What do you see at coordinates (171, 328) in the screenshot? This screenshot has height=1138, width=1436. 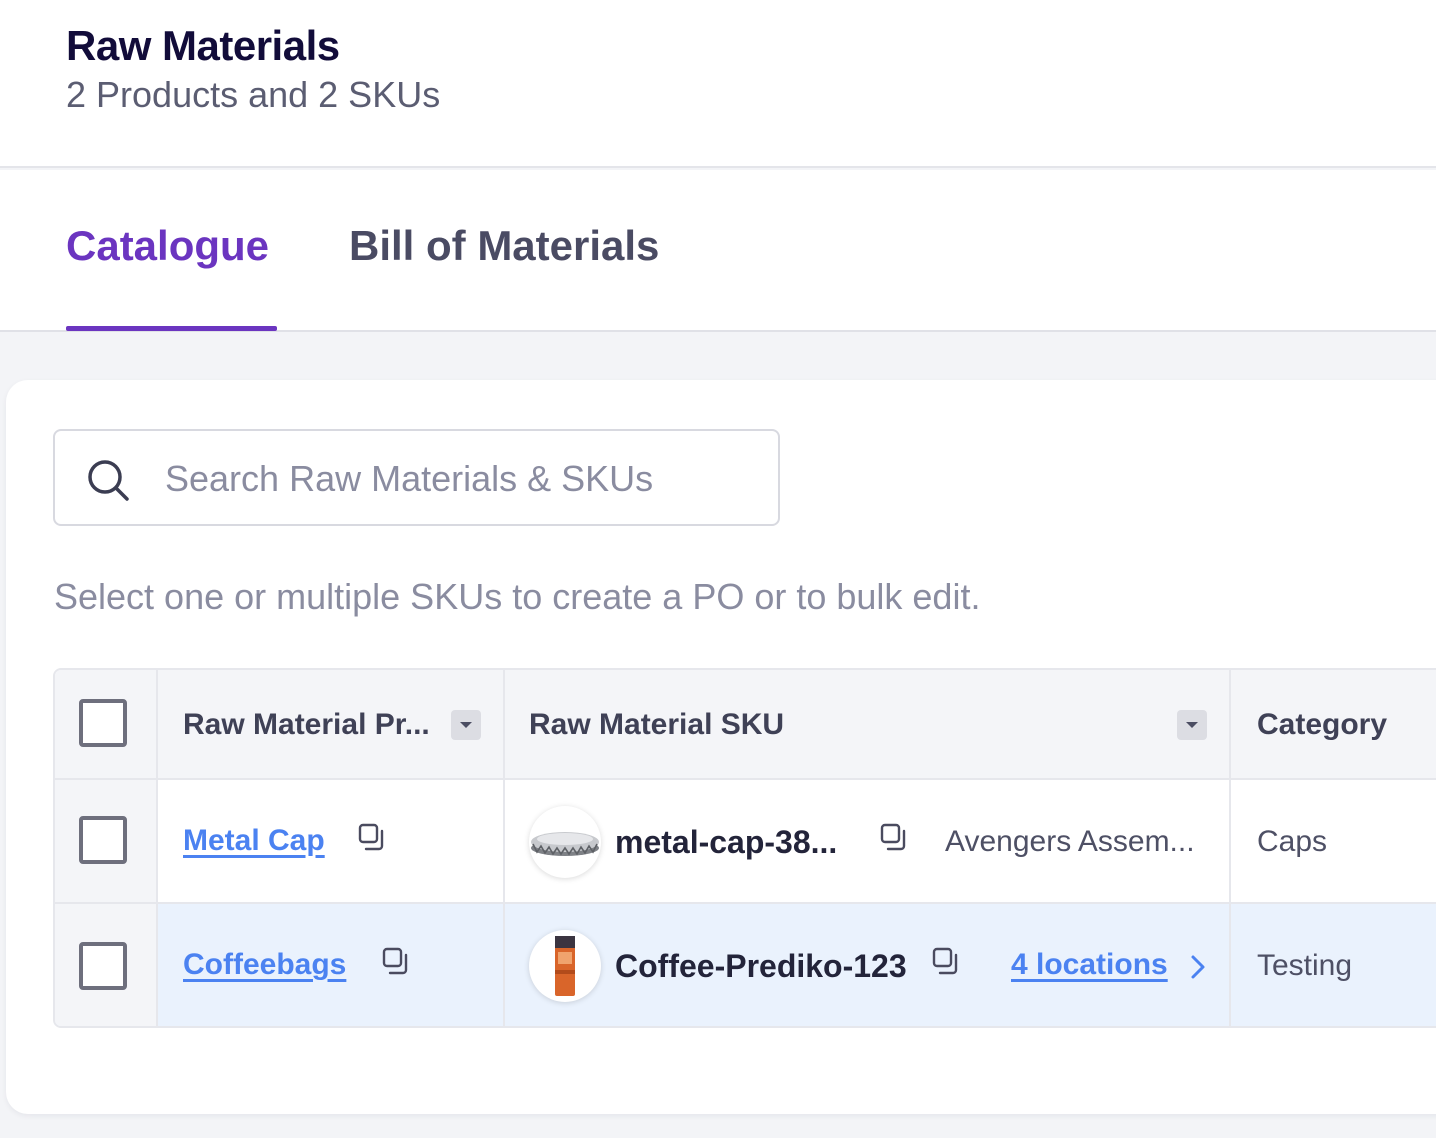 I see `active-tab-indicator` at bounding box center [171, 328].